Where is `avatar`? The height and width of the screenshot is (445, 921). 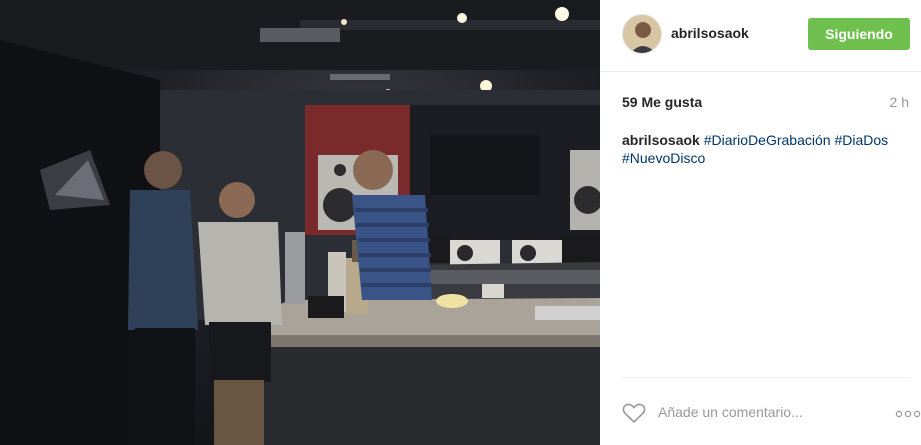 avatar is located at coordinates (642, 34).